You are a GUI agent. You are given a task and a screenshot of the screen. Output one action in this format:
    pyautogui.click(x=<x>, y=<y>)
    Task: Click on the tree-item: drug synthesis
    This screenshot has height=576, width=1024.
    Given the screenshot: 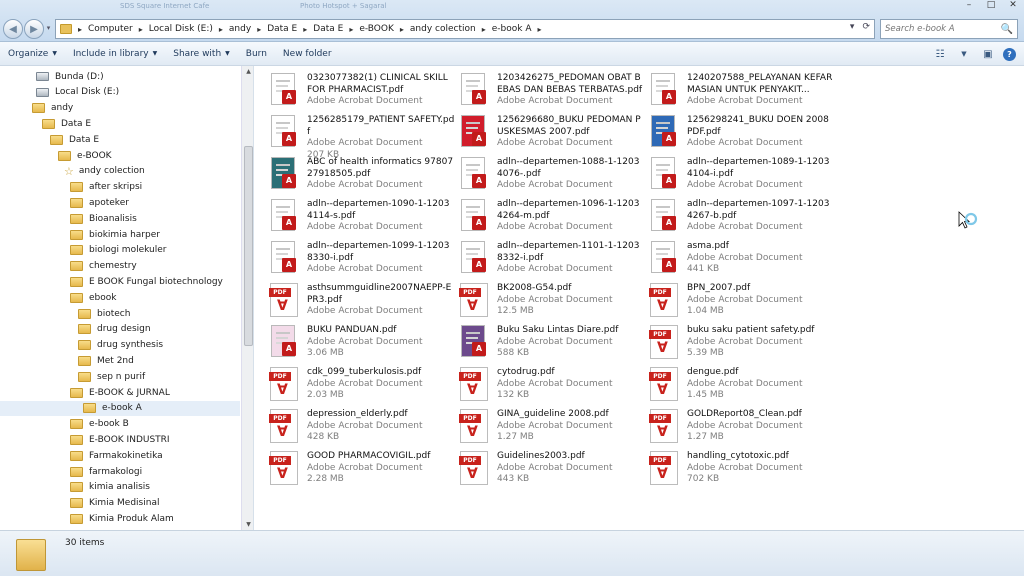 What is the action you would take?
    pyautogui.click(x=120, y=345)
    